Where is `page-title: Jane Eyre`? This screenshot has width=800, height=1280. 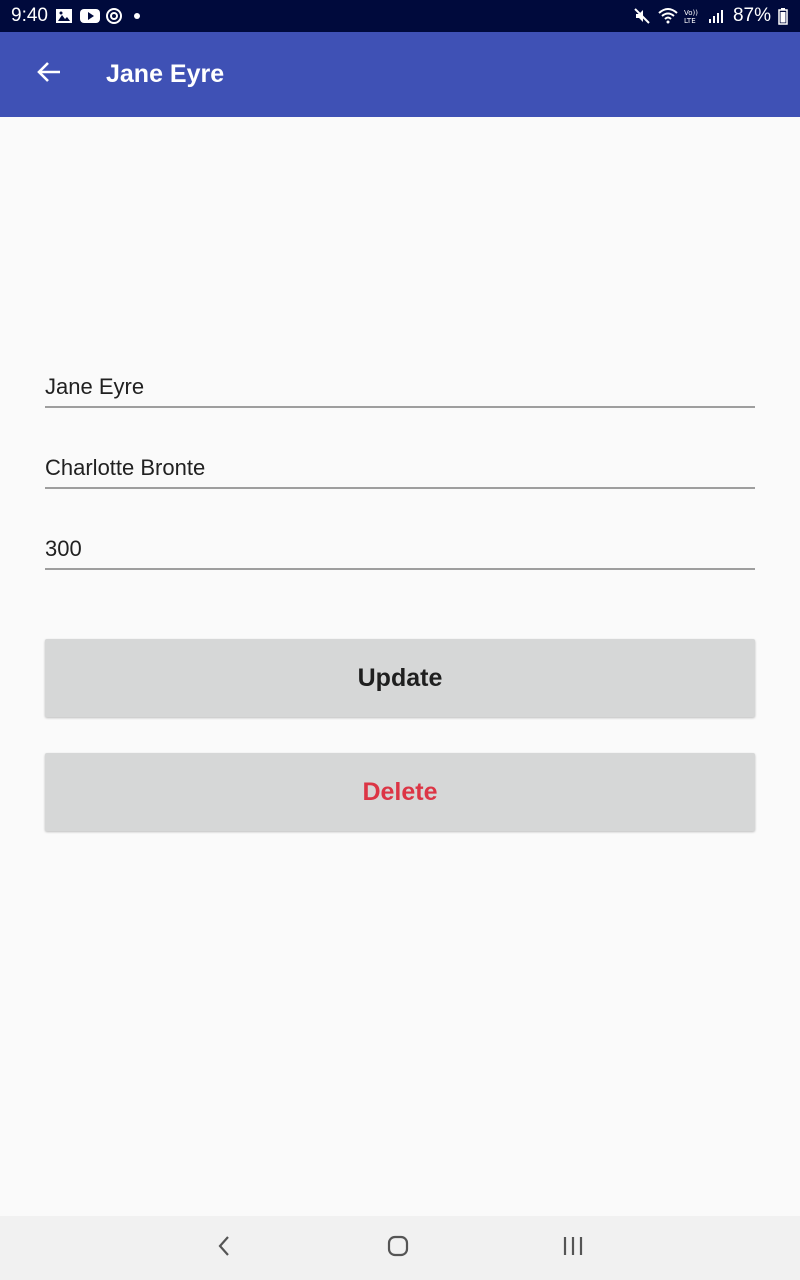 page-title: Jane Eyre is located at coordinates (165, 74).